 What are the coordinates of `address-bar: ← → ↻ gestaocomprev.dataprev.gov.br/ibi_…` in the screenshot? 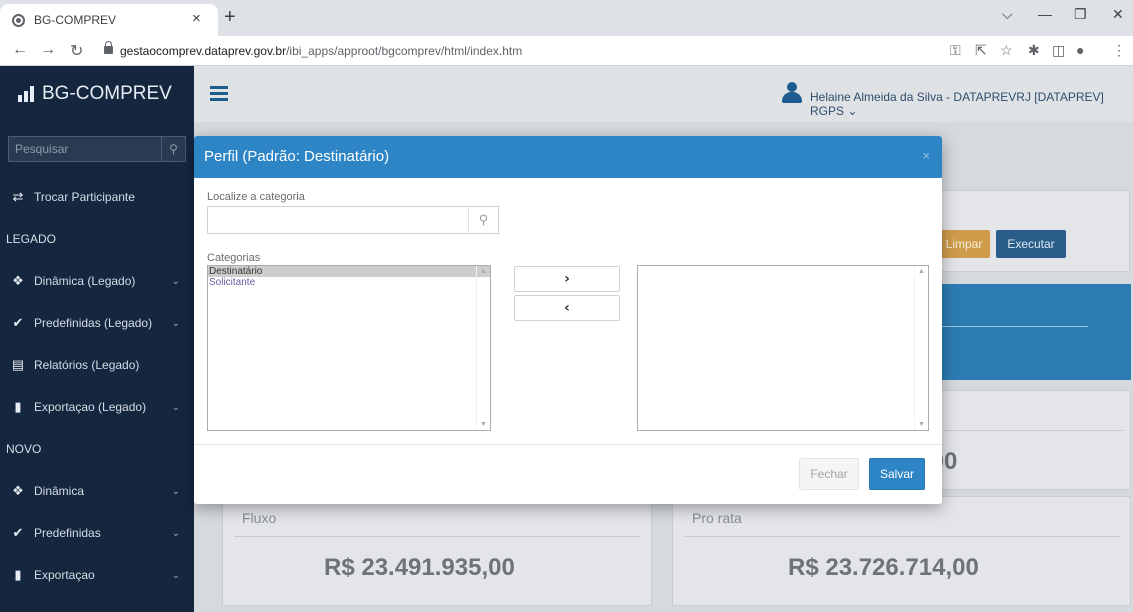 It's located at (566, 51).